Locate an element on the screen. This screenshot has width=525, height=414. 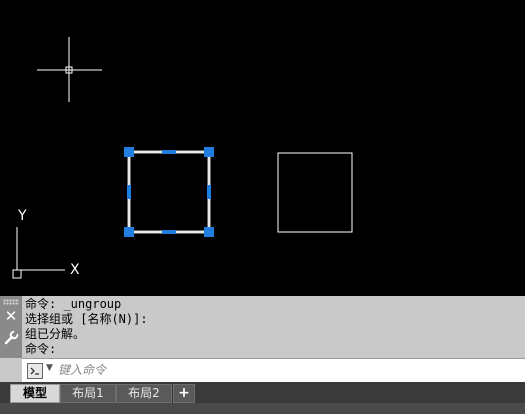
tab-model: 模型 is located at coordinates (35, 393).